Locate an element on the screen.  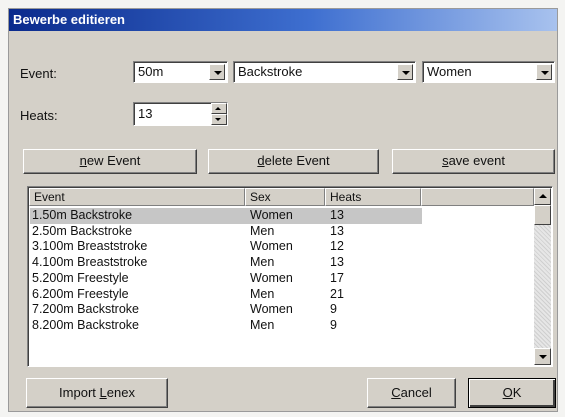
column-header-heats: Heats is located at coordinates (373, 197).